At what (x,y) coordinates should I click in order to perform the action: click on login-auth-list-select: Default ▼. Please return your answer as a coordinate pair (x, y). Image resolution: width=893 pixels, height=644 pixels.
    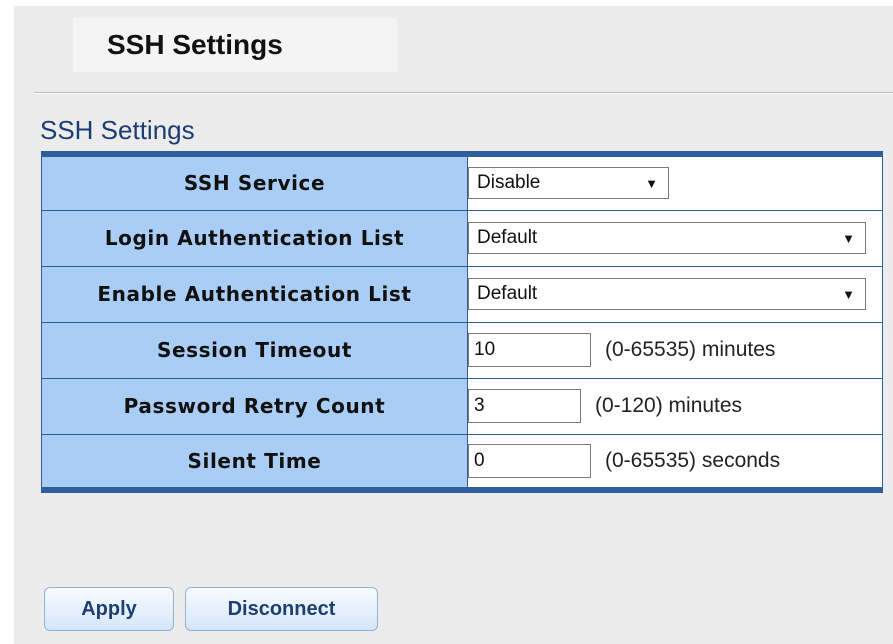
    Looking at the image, I should click on (667, 238).